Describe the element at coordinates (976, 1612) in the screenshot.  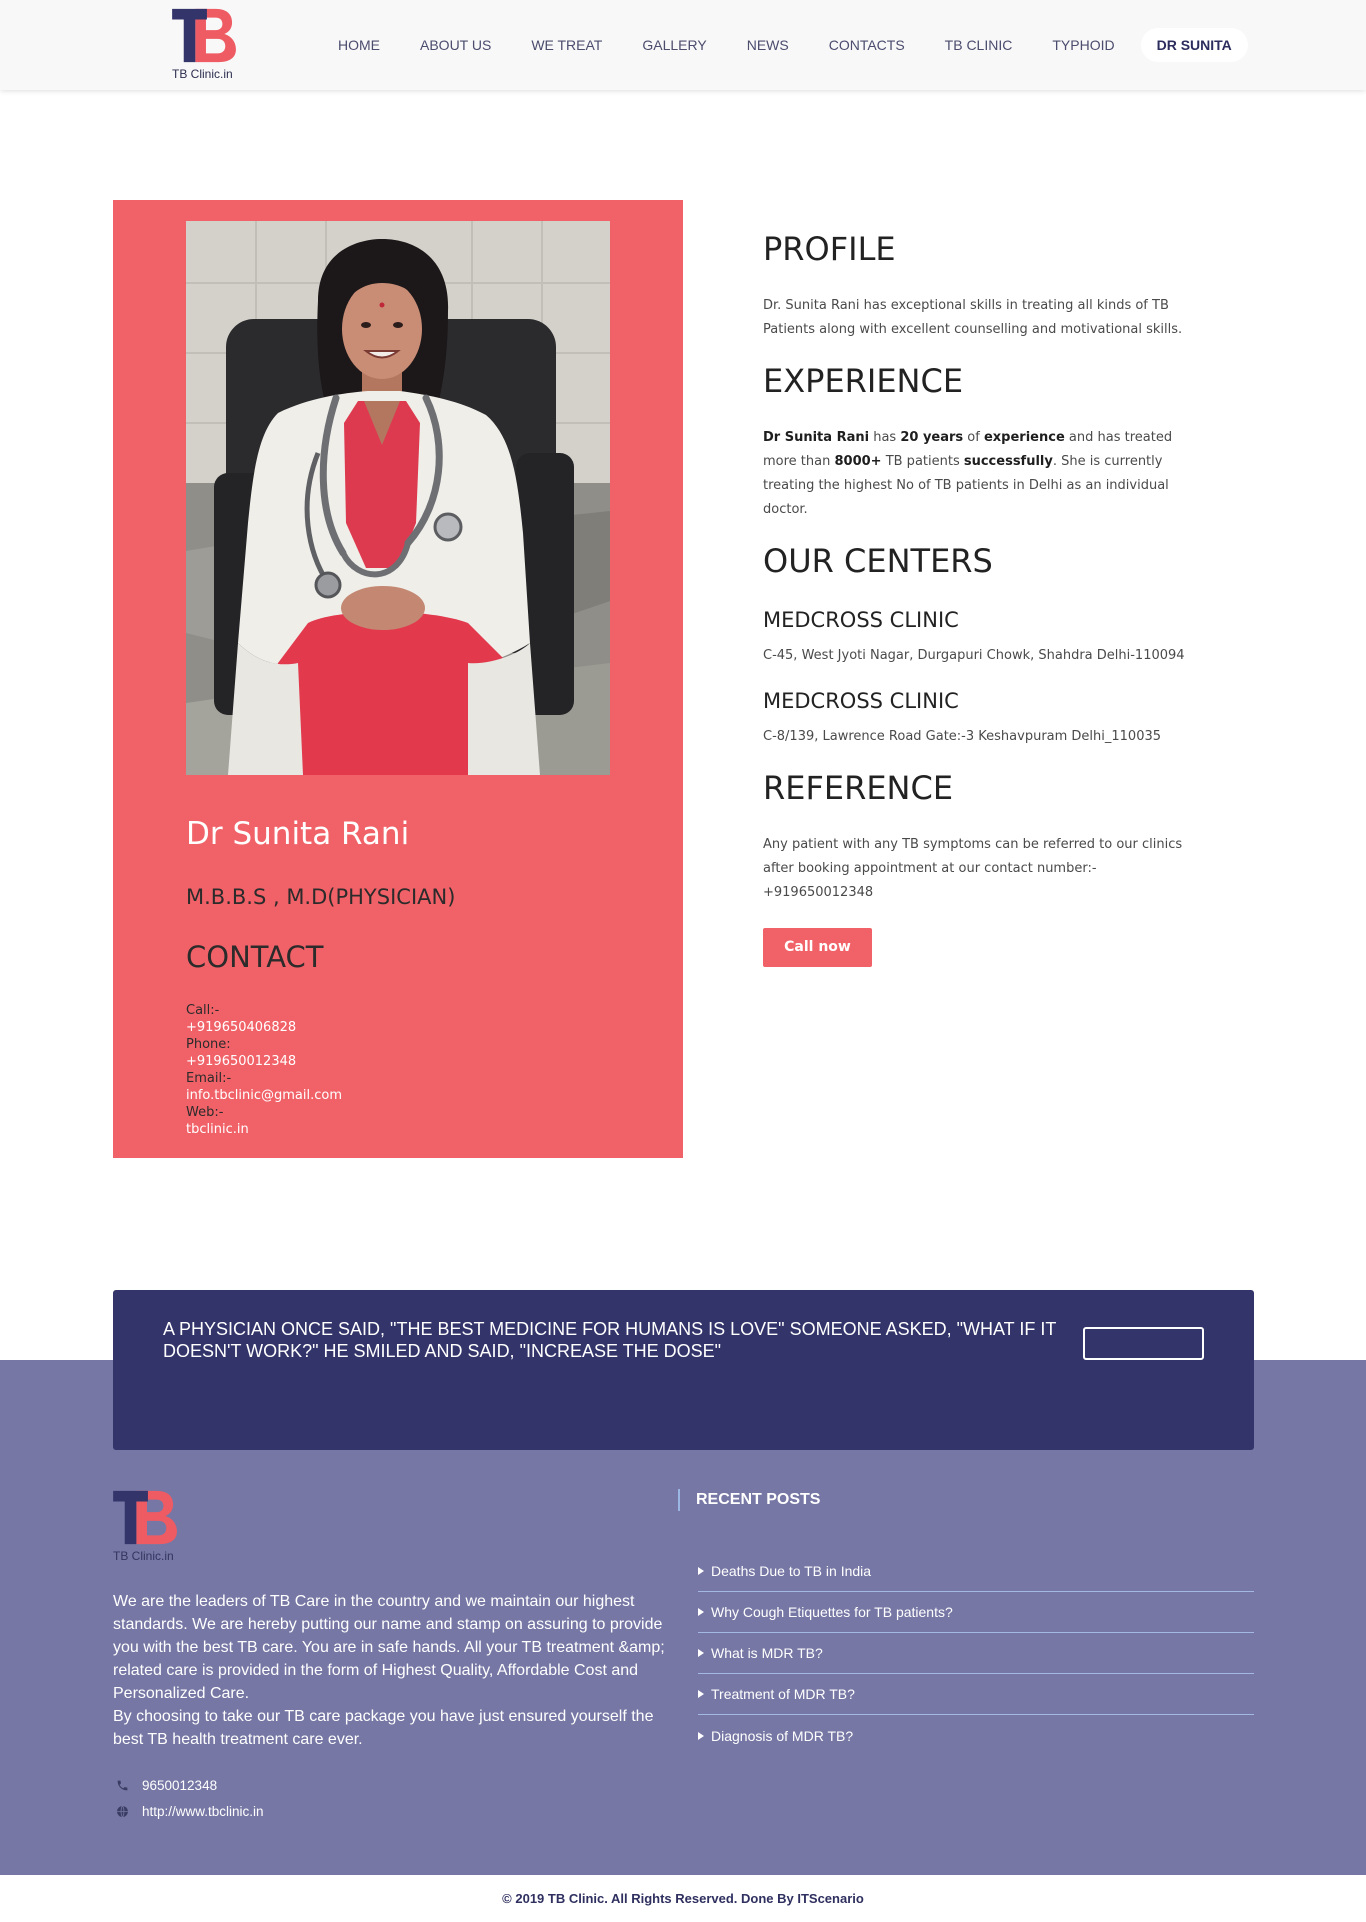
I see `list-item: Why Cough Etiquettes for TB patients?` at that location.